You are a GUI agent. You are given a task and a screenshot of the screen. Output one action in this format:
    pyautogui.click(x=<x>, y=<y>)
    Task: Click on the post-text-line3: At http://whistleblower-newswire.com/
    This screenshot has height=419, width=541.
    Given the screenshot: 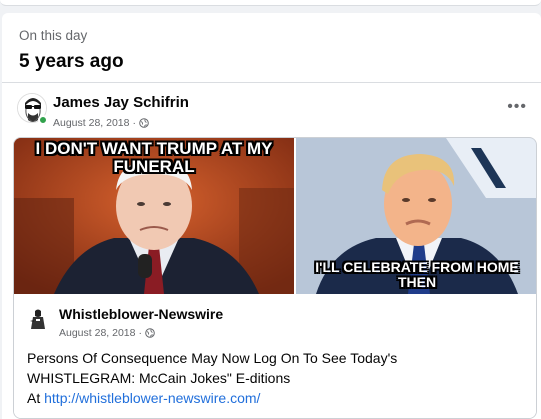 What is the action you would take?
    pyautogui.click(x=277, y=398)
    